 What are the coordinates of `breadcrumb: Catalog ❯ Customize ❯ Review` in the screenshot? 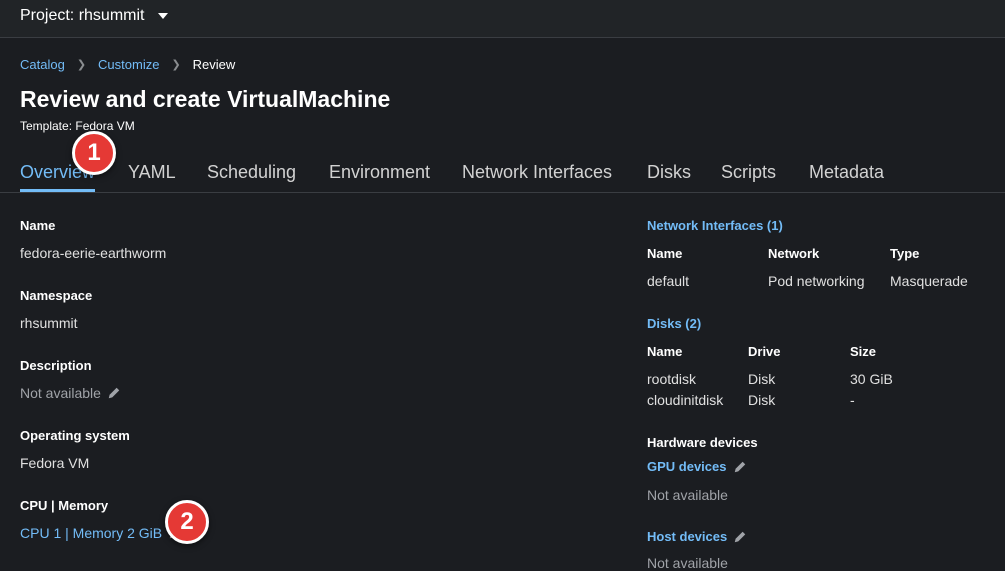 It's located at (127, 64).